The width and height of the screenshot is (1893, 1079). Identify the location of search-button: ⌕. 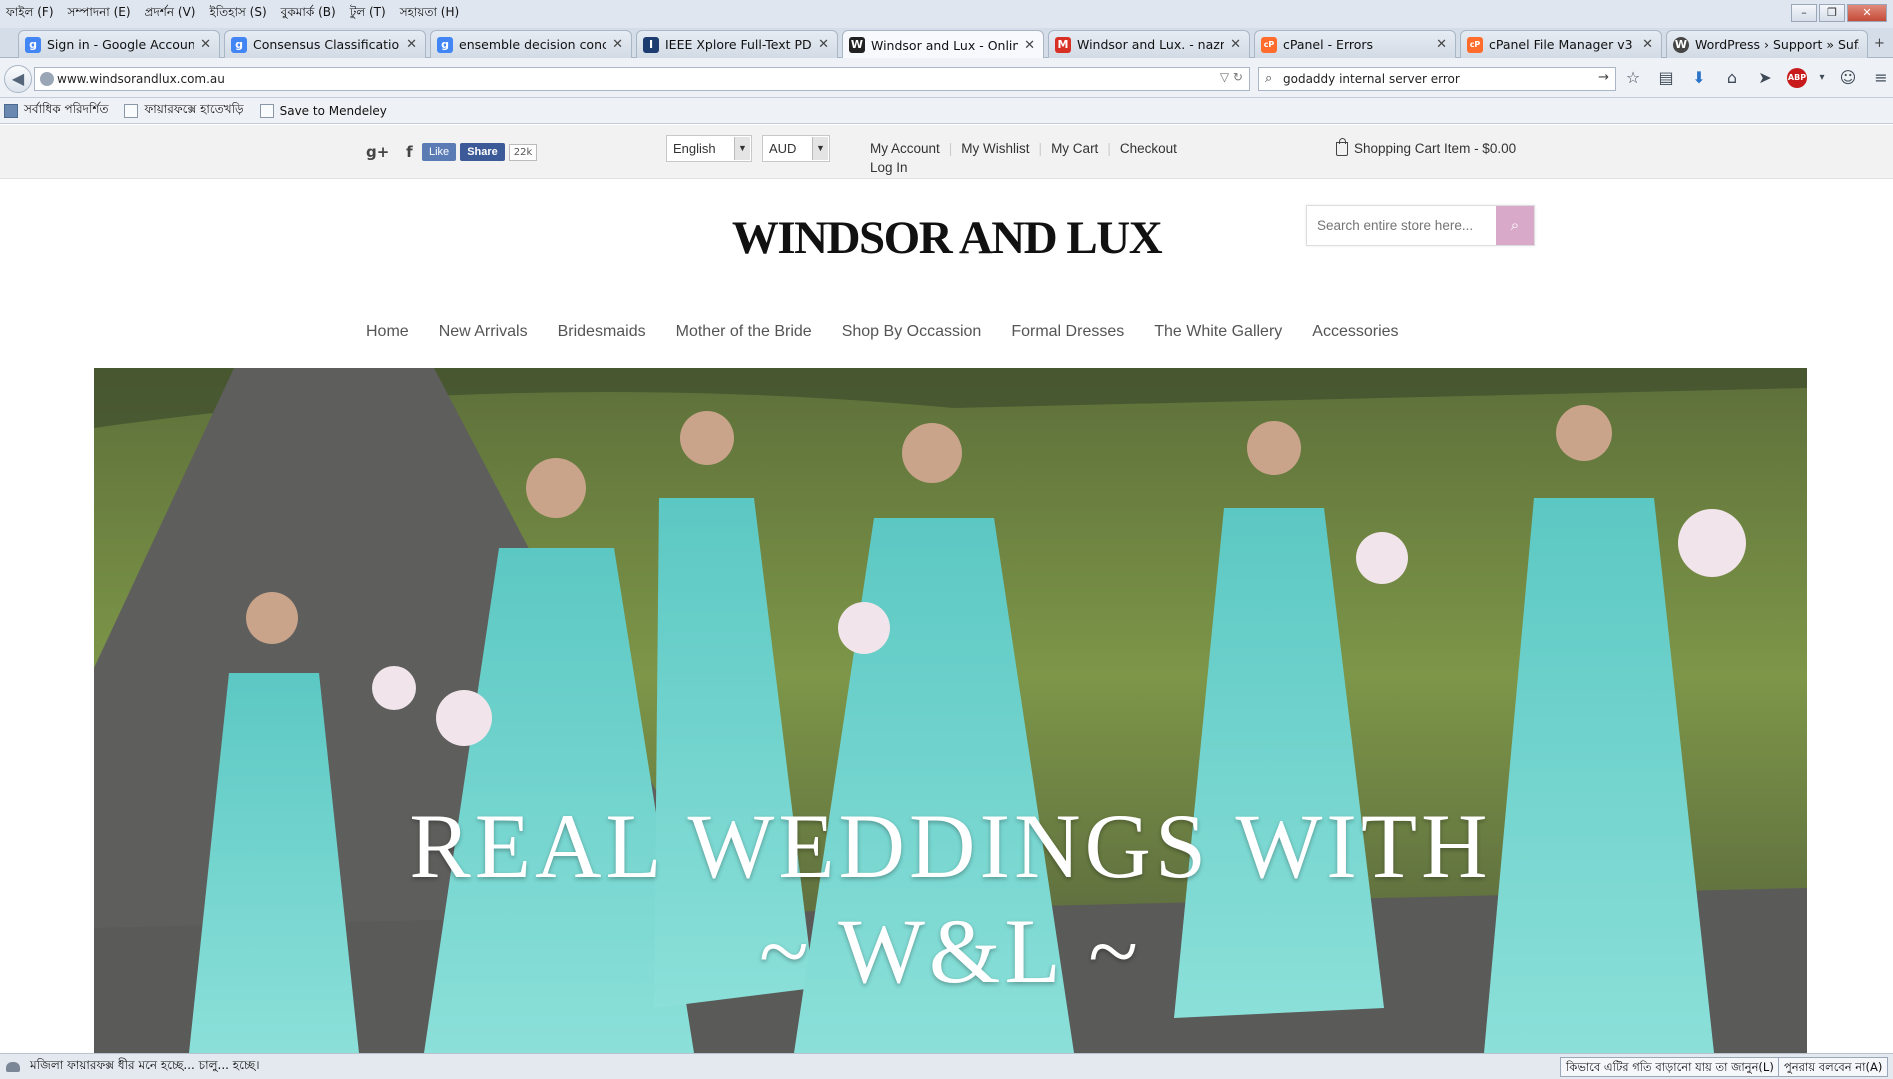
(1515, 225).